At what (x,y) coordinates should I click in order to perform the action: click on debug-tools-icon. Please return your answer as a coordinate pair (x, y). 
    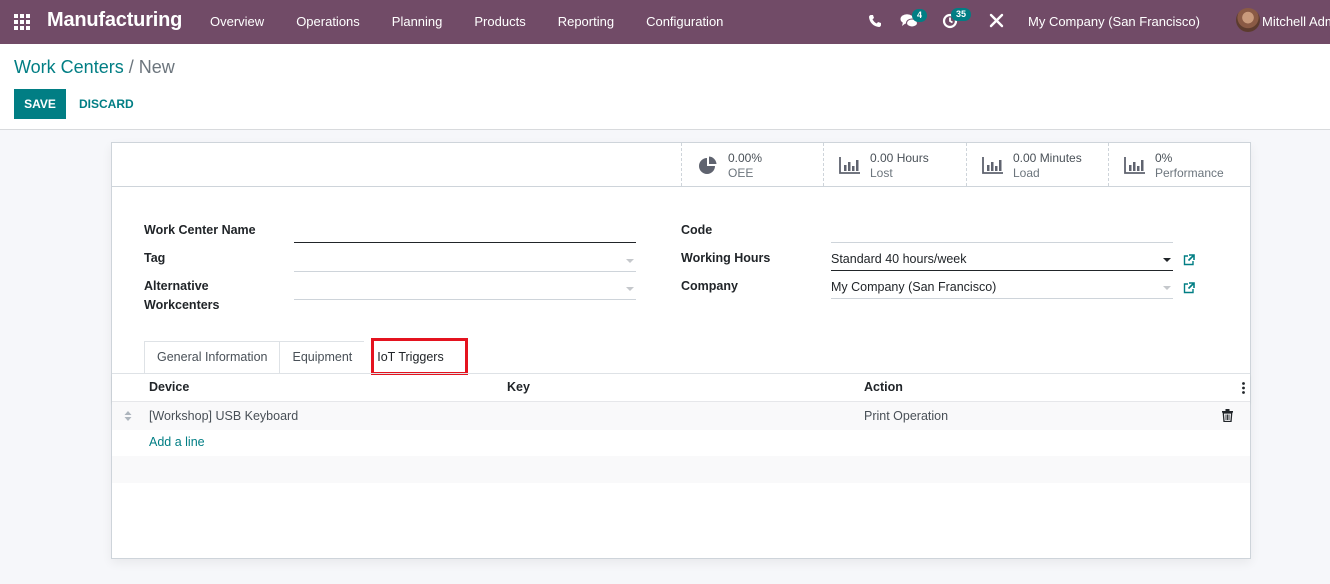
    Looking at the image, I should click on (996, 20).